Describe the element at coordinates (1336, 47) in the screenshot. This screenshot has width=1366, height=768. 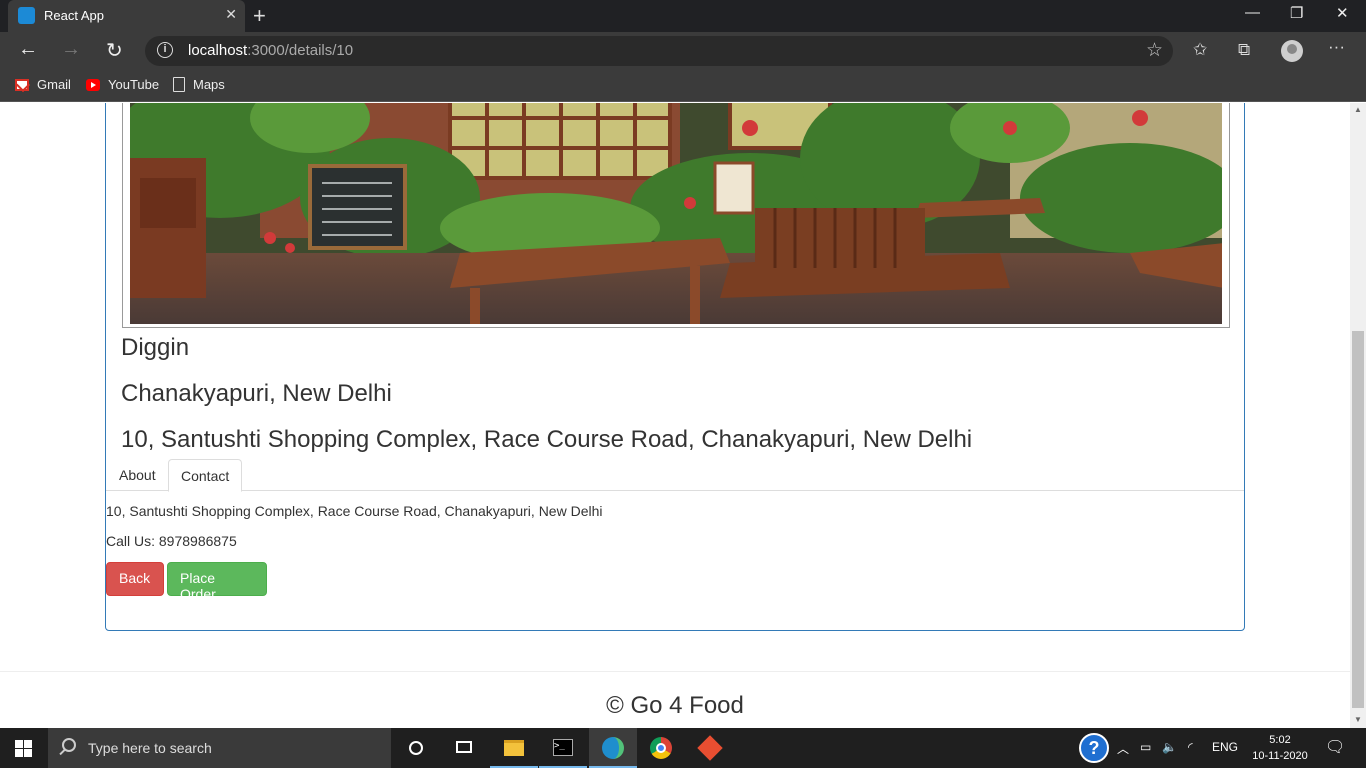
I see `more-menu-icon: ···` at that location.